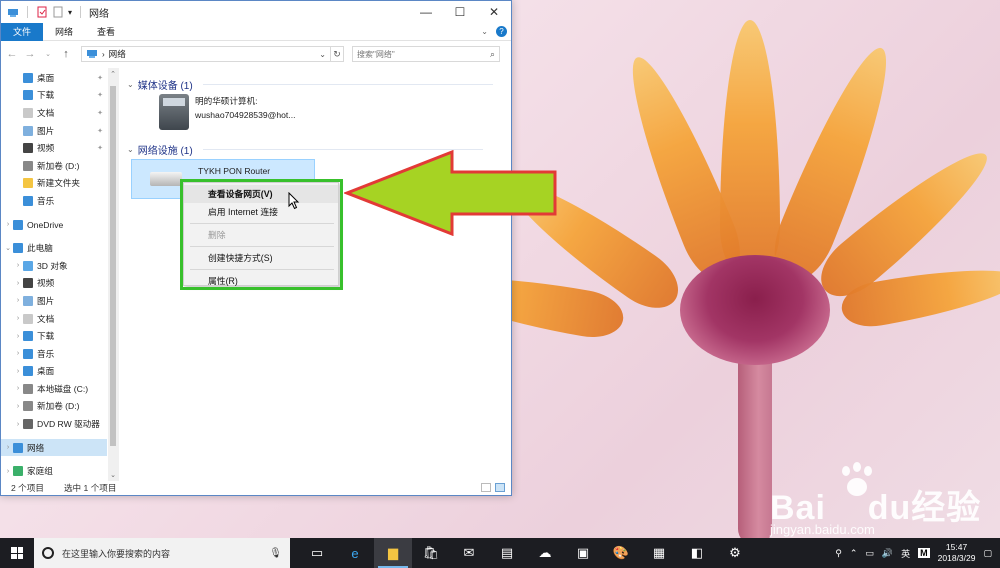  What do you see at coordinates (393, 553) in the screenshot?
I see `file-explorer-icon: ▆` at bounding box center [393, 553].